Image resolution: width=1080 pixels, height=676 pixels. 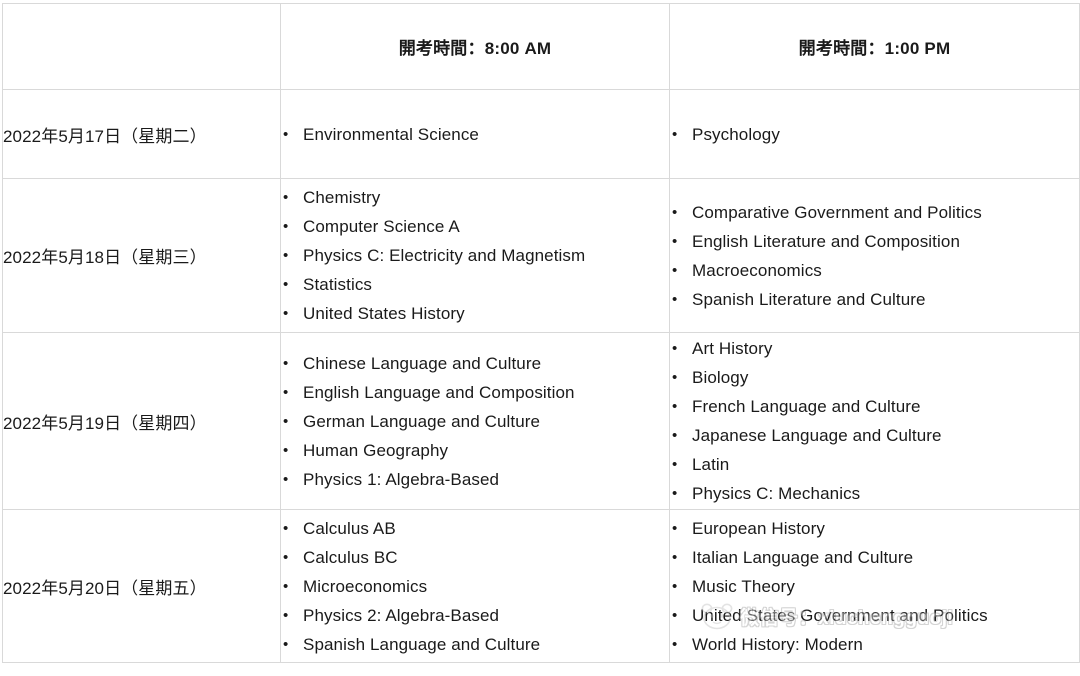 I want to click on list-item: World History: Modern, so click(x=874, y=644).